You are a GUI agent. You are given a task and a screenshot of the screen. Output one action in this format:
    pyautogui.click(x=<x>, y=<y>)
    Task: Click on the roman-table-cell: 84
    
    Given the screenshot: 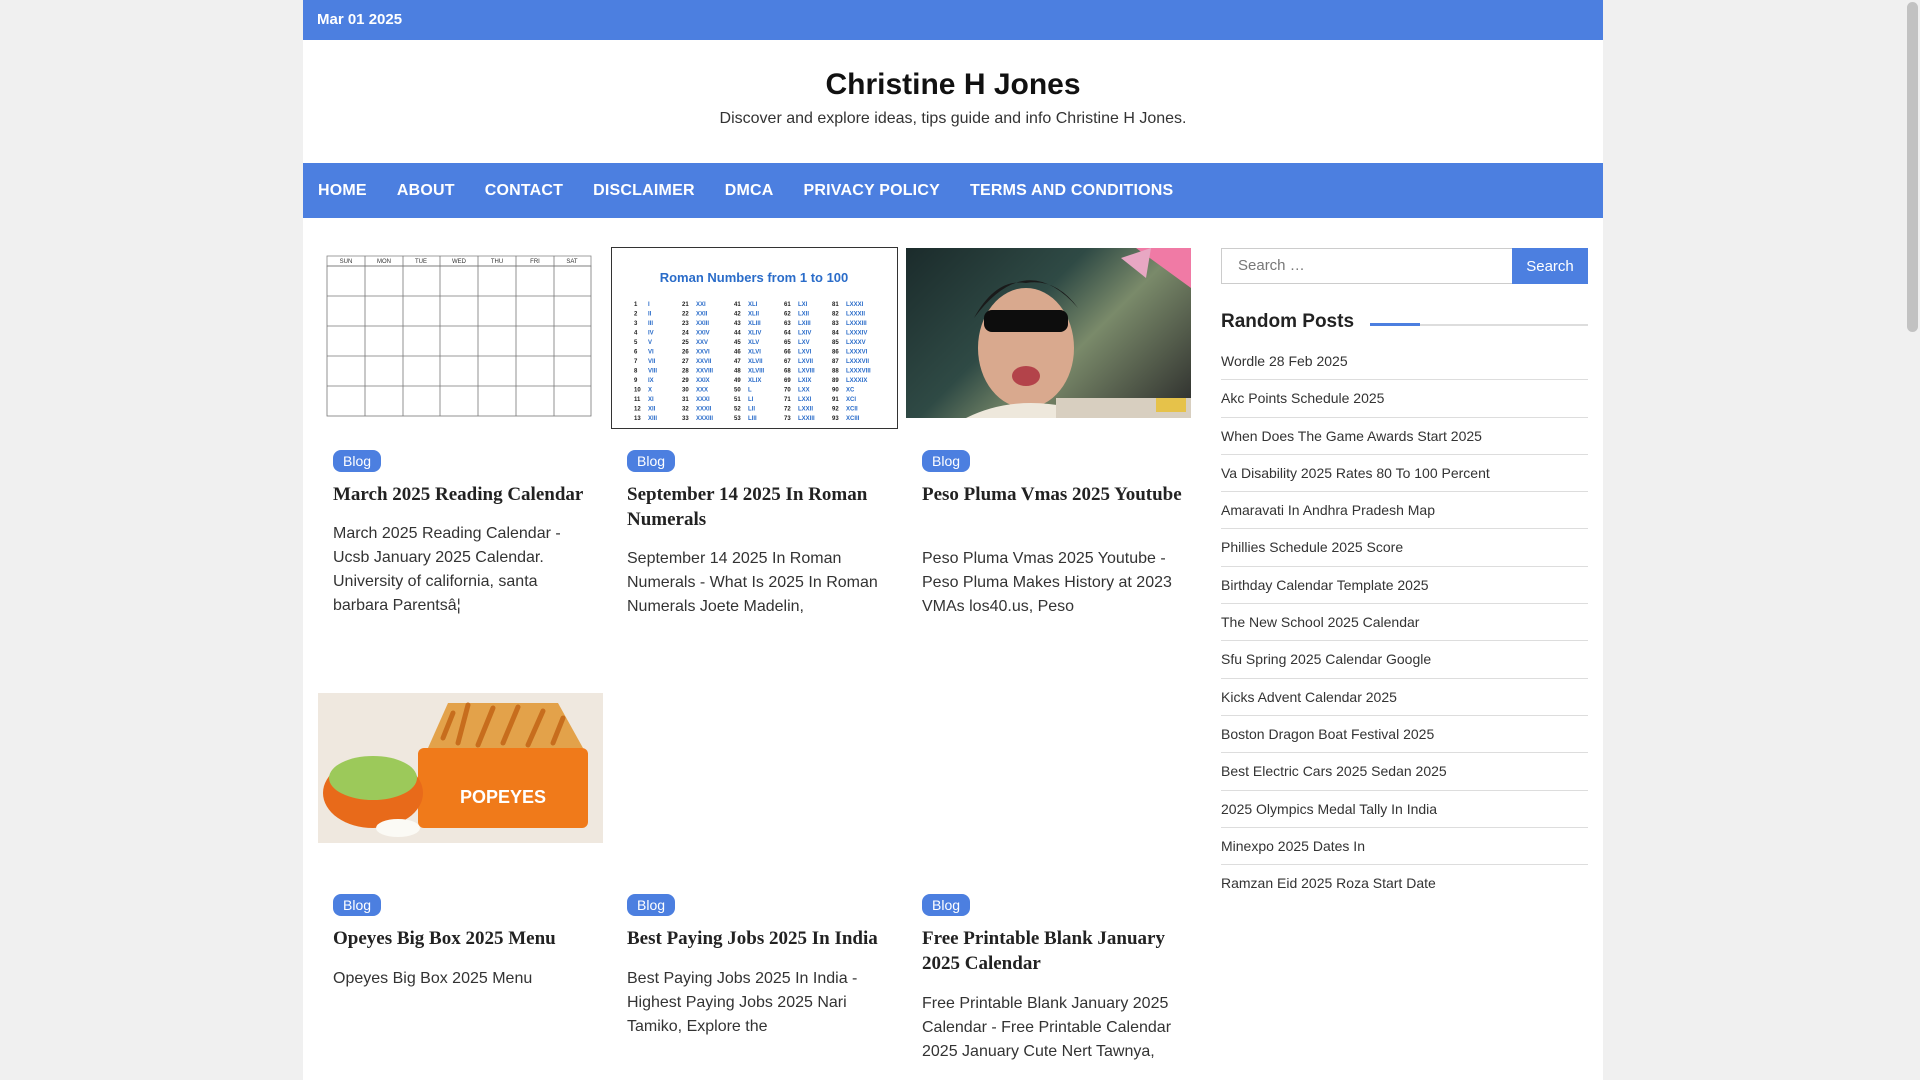 What is the action you would take?
    pyautogui.click(x=835, y=334)
    